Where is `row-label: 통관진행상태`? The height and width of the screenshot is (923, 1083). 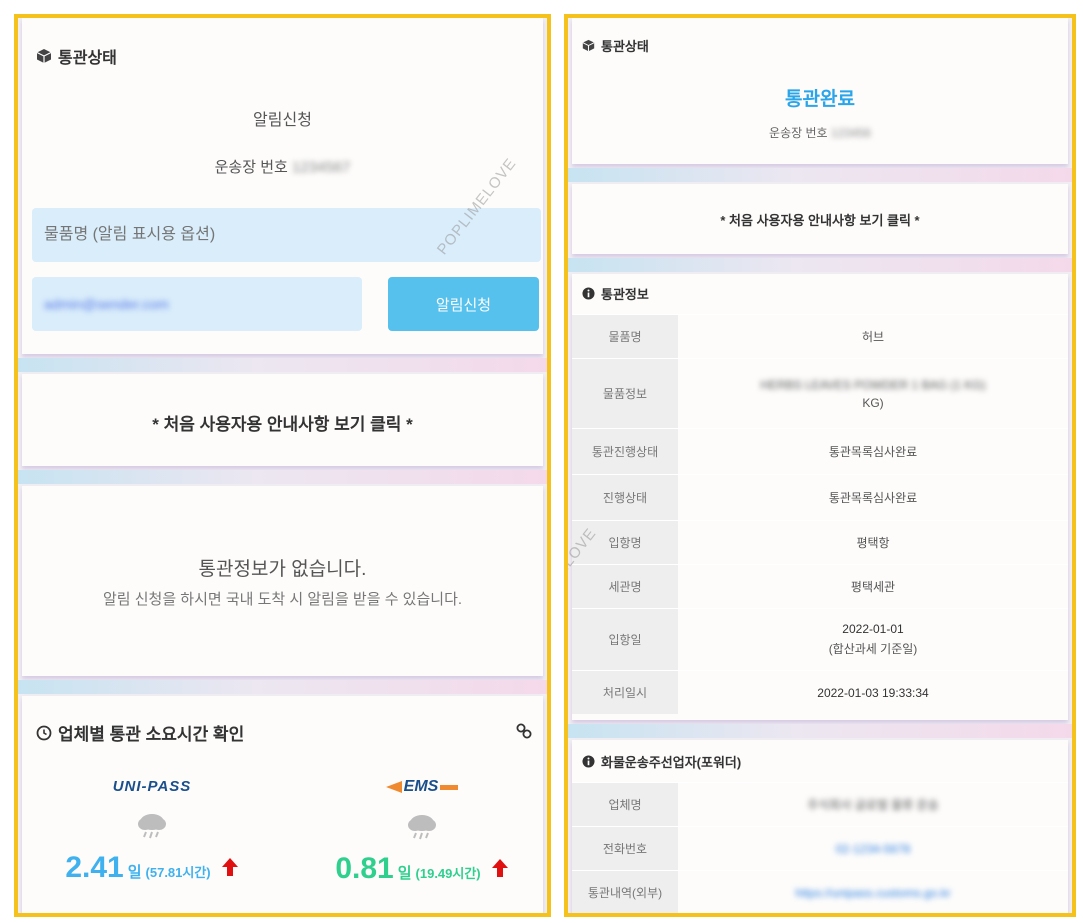 row-label: 통관진행상태 is located at coordinates (625, 451).